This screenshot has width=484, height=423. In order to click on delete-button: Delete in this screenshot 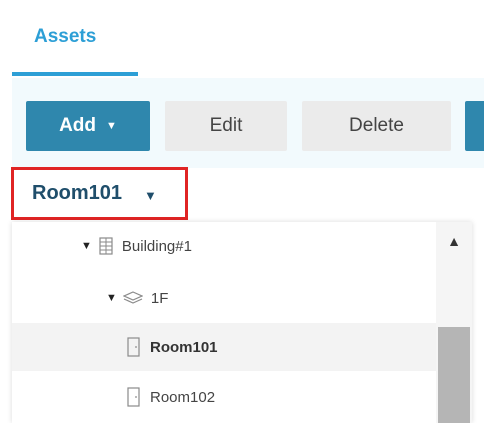, I will do `click(376, 126)`.